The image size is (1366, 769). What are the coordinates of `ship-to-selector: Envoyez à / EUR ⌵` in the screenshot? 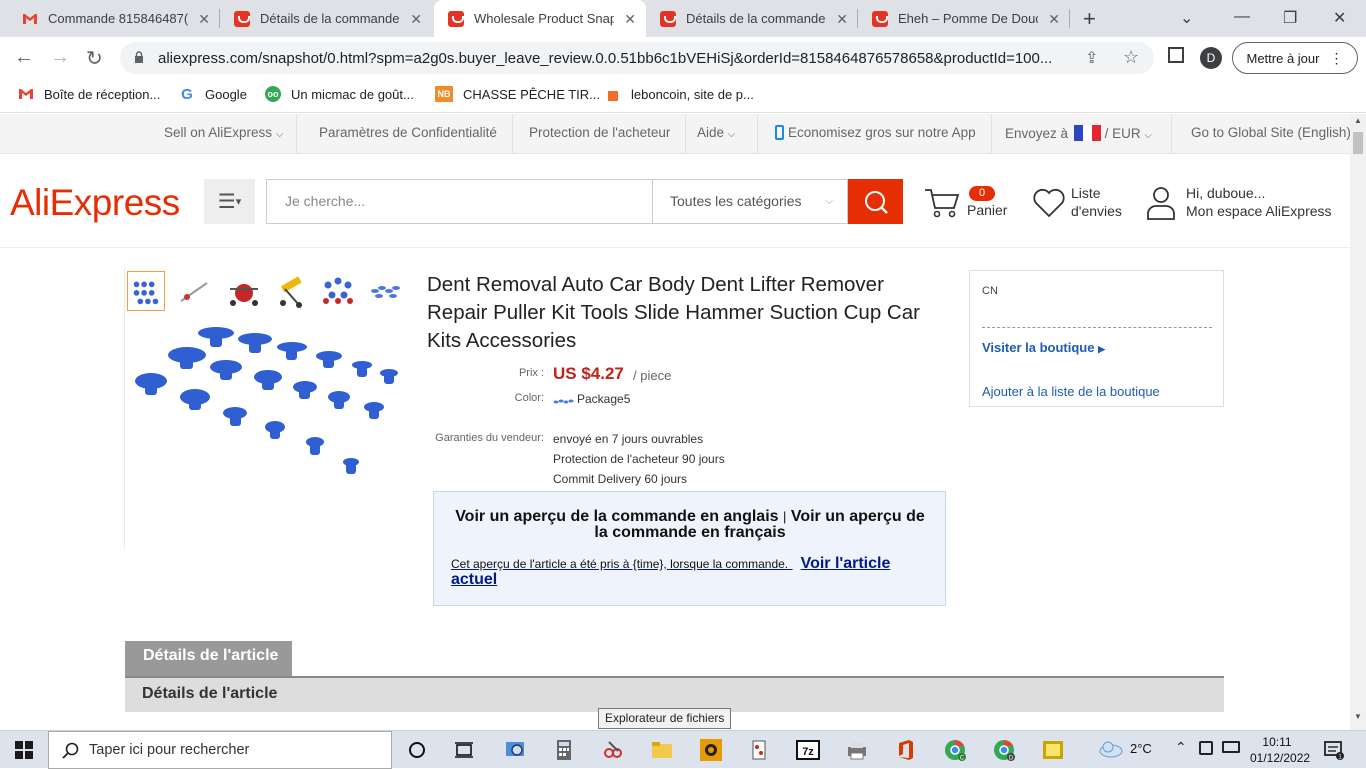 It's located at (1078, 133).